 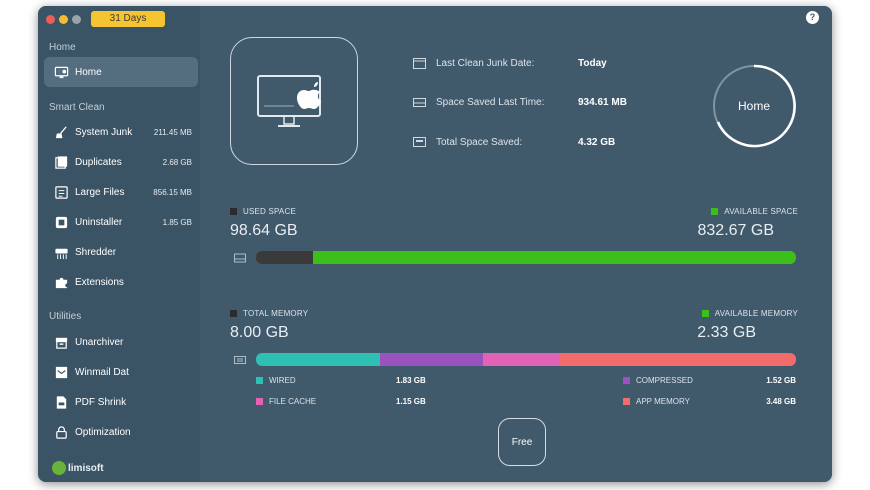 What do you see at coordinates (756, 313) in the screenshot?
I see `available-memory-label: AVAILABLE MEMORY` at bounding box center [756, 313].